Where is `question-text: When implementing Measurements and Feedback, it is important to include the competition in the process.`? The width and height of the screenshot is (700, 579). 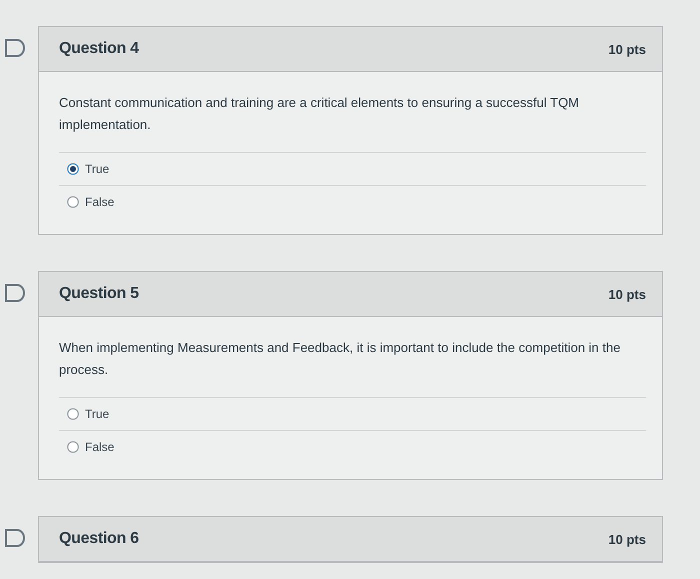
question-text: When implementing Measurements and Feedback, it is important to include the competition in the process. is located at coordinates (340, 359).